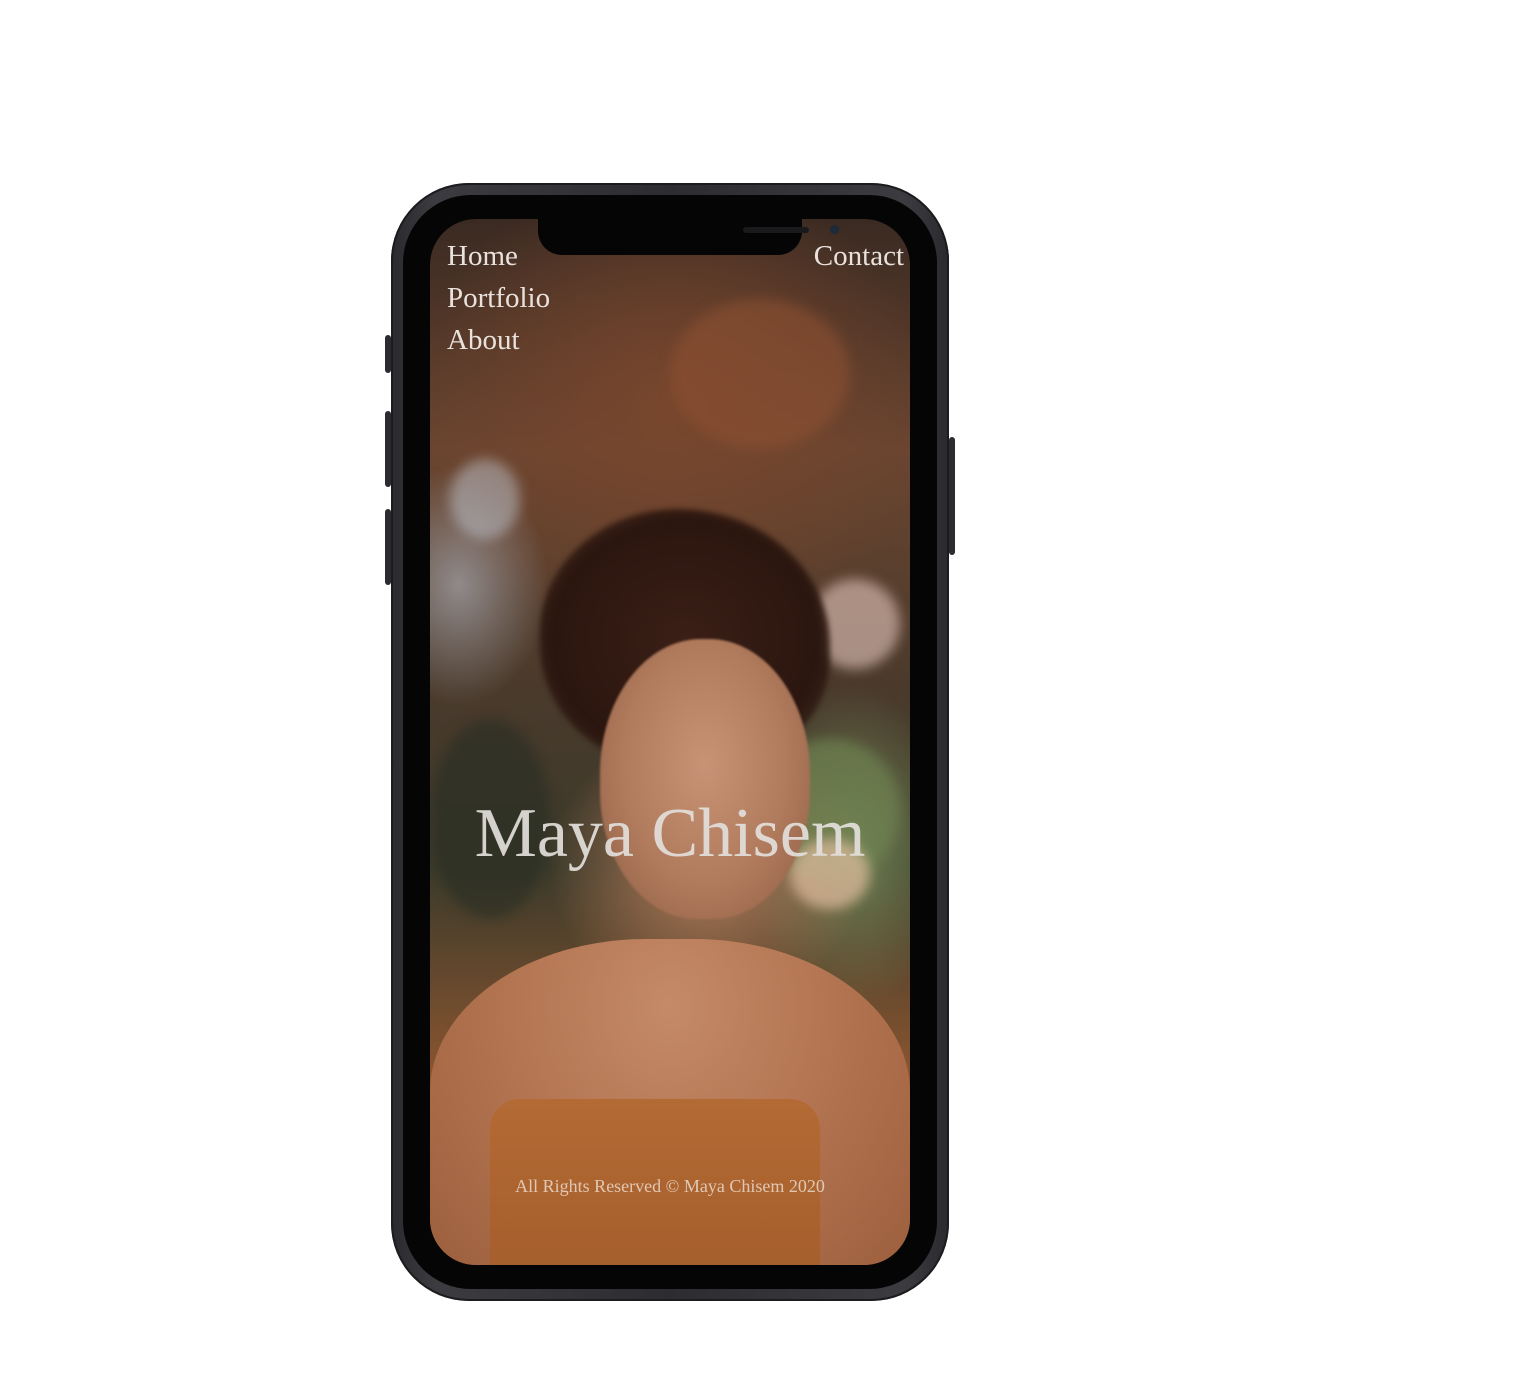 This screenshot has height=1393, width=1534. What do you see at coordinates (388, 449) in the screenshot?
I see `volume-up-button` at bounding box center [388, 449].